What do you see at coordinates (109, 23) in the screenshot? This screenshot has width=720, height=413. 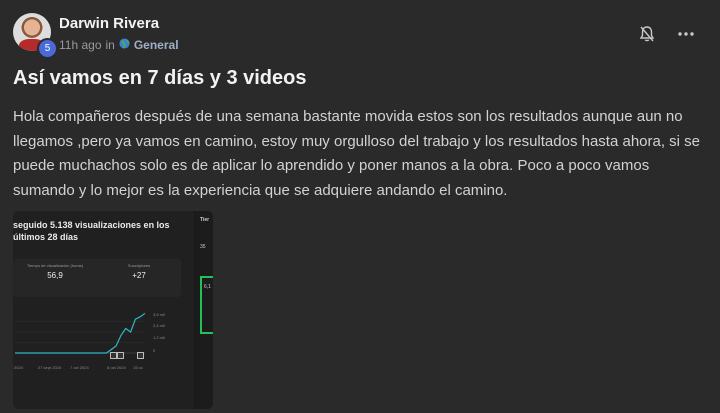 I see `author-name: Darwin Rivera` at bounding box center [109, 23].